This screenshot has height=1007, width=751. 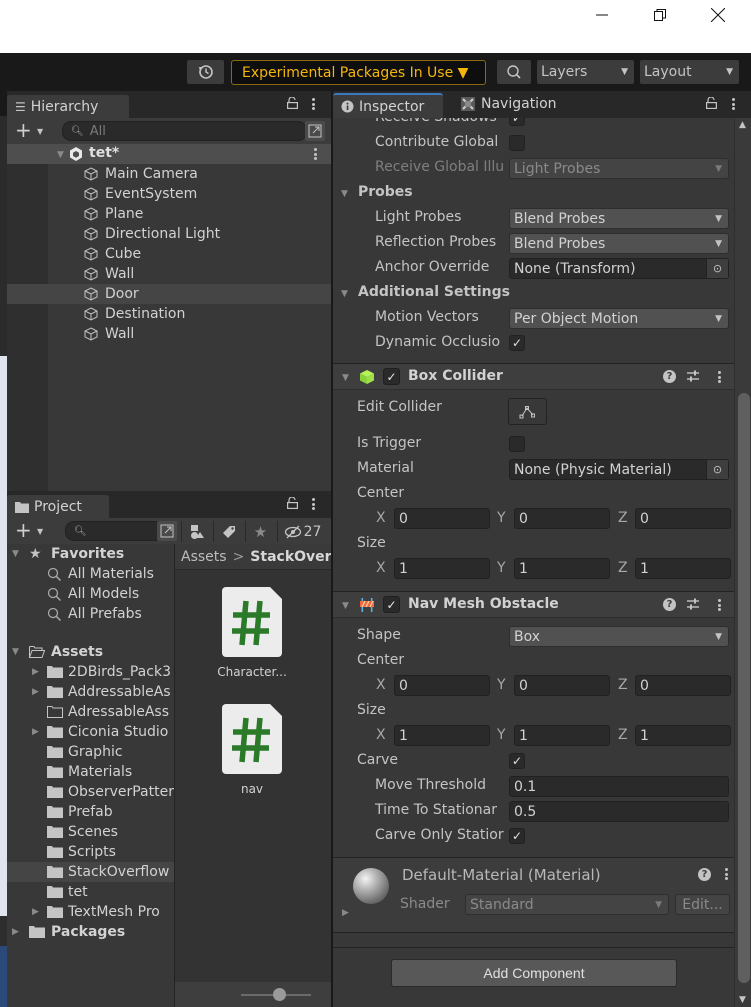 What do you see at coordinates (509, 104) in the screenshot?
I see `tab-navigation: Navigation` at bounding box center [509, 104].